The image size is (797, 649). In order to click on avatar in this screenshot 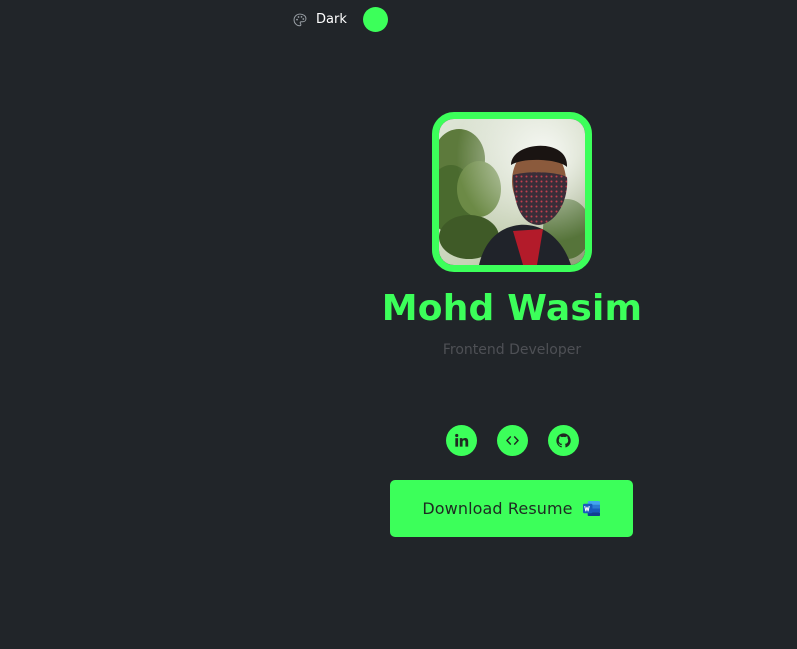, I will do `click(512, 192)`.